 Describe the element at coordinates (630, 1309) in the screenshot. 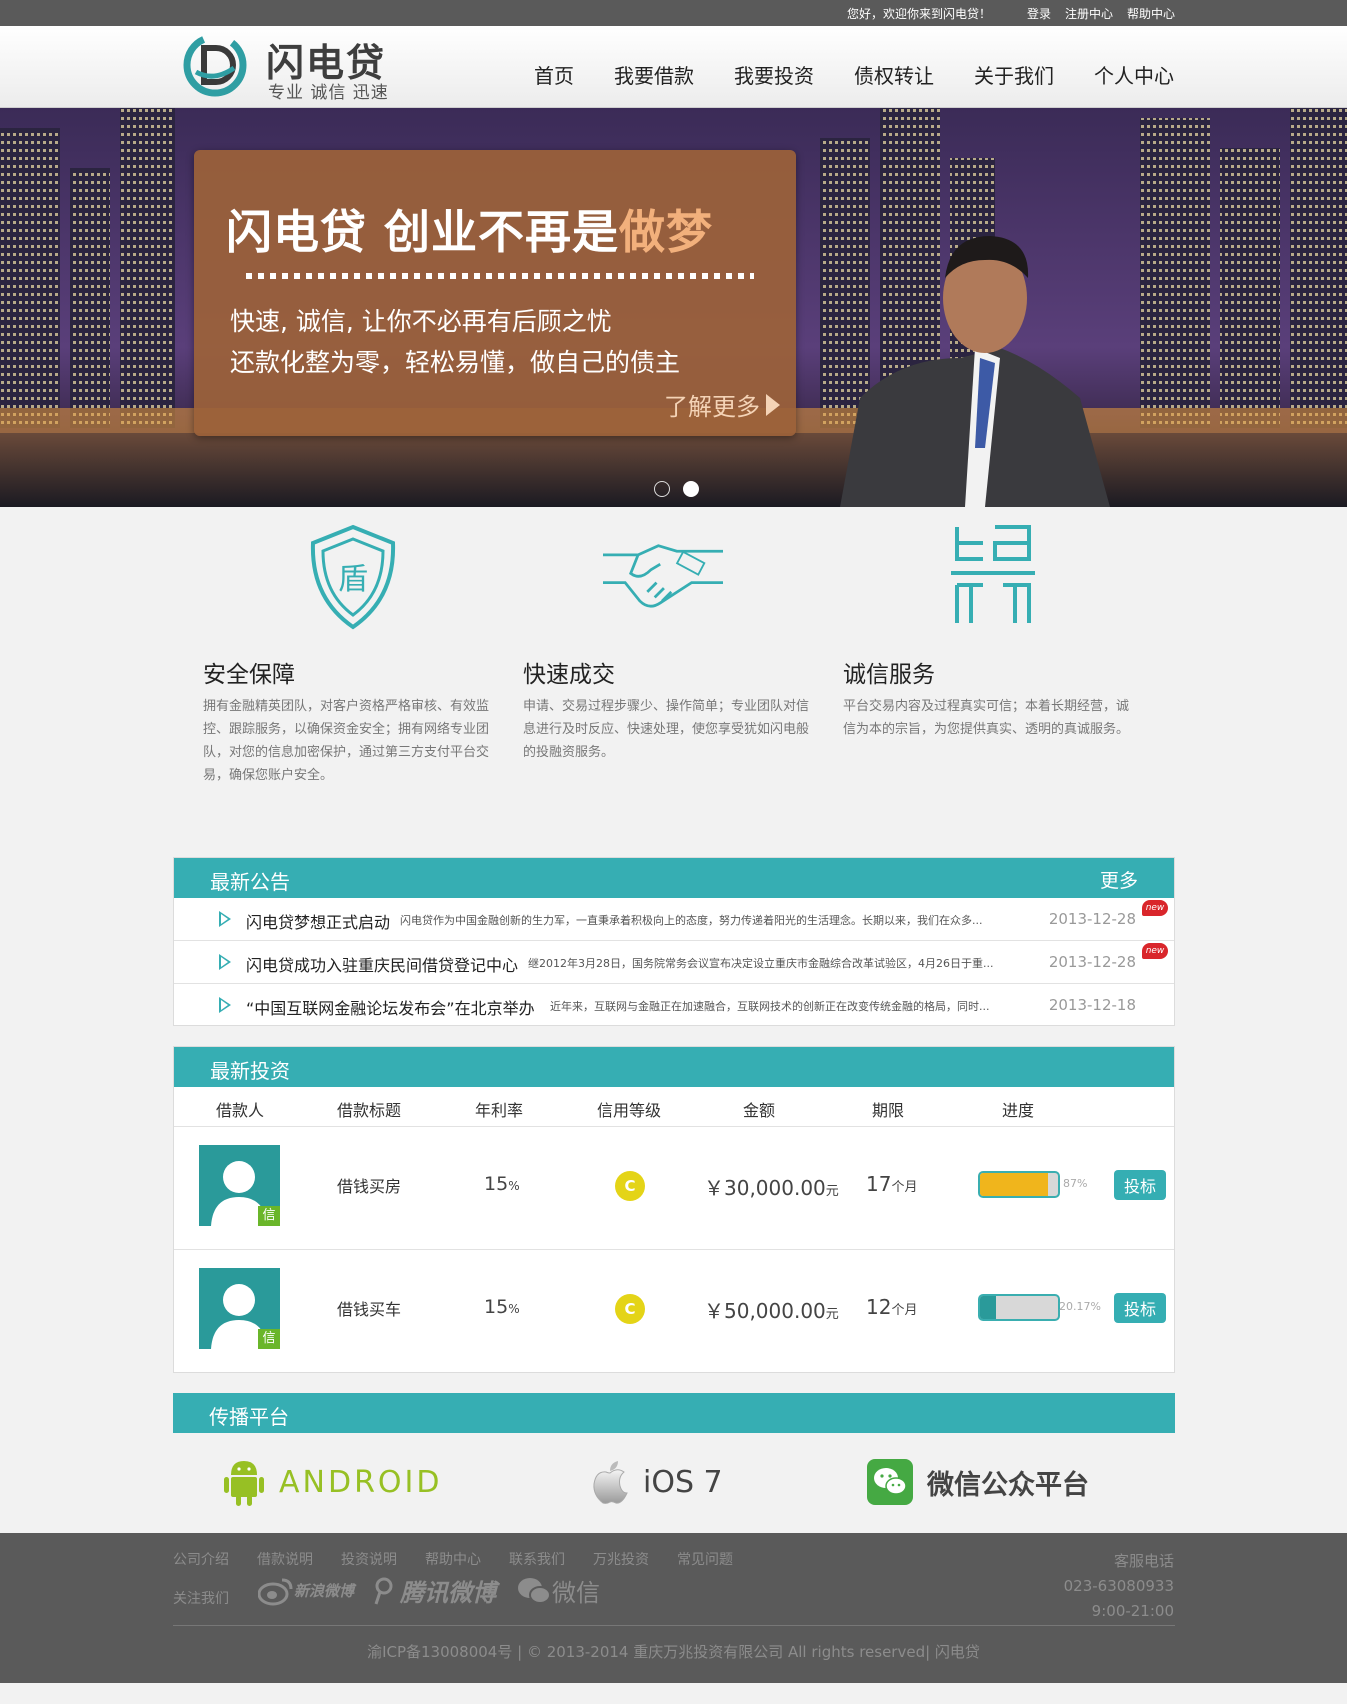

I see `credit-grade-badge: C` at that location.